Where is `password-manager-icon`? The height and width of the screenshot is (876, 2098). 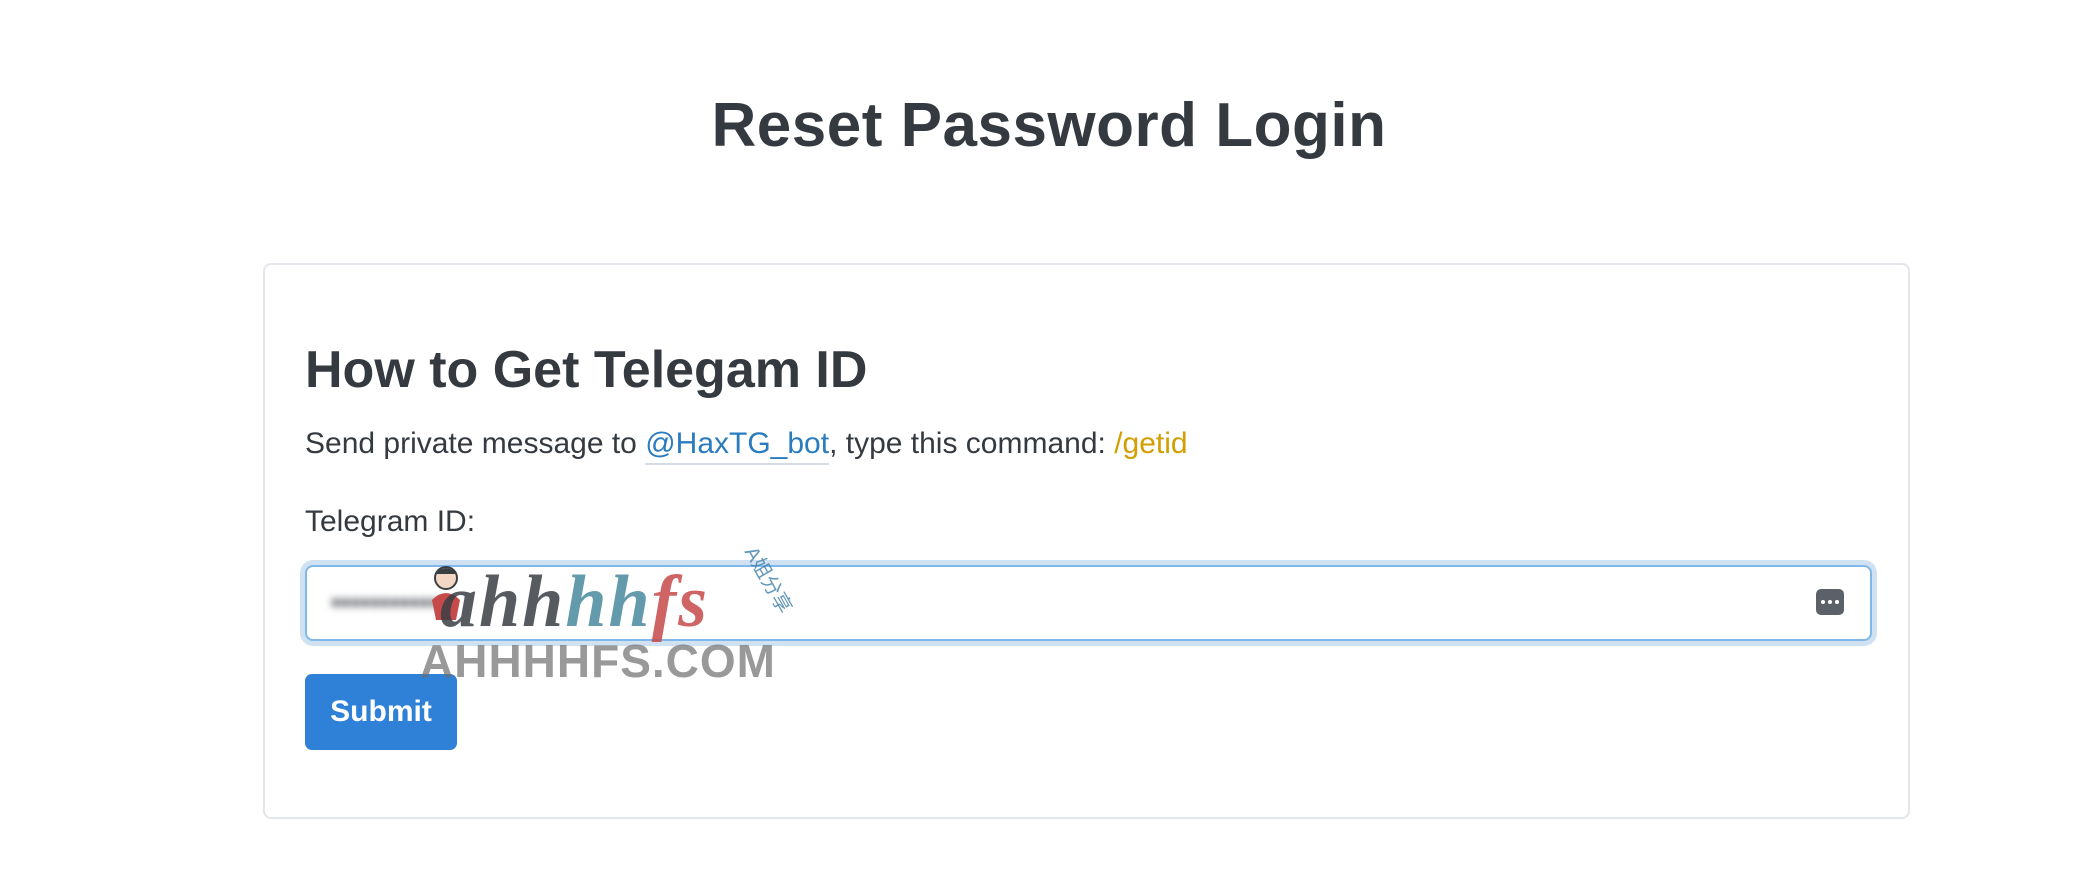
password-manager-icon is located at coordinates (1830, 602).